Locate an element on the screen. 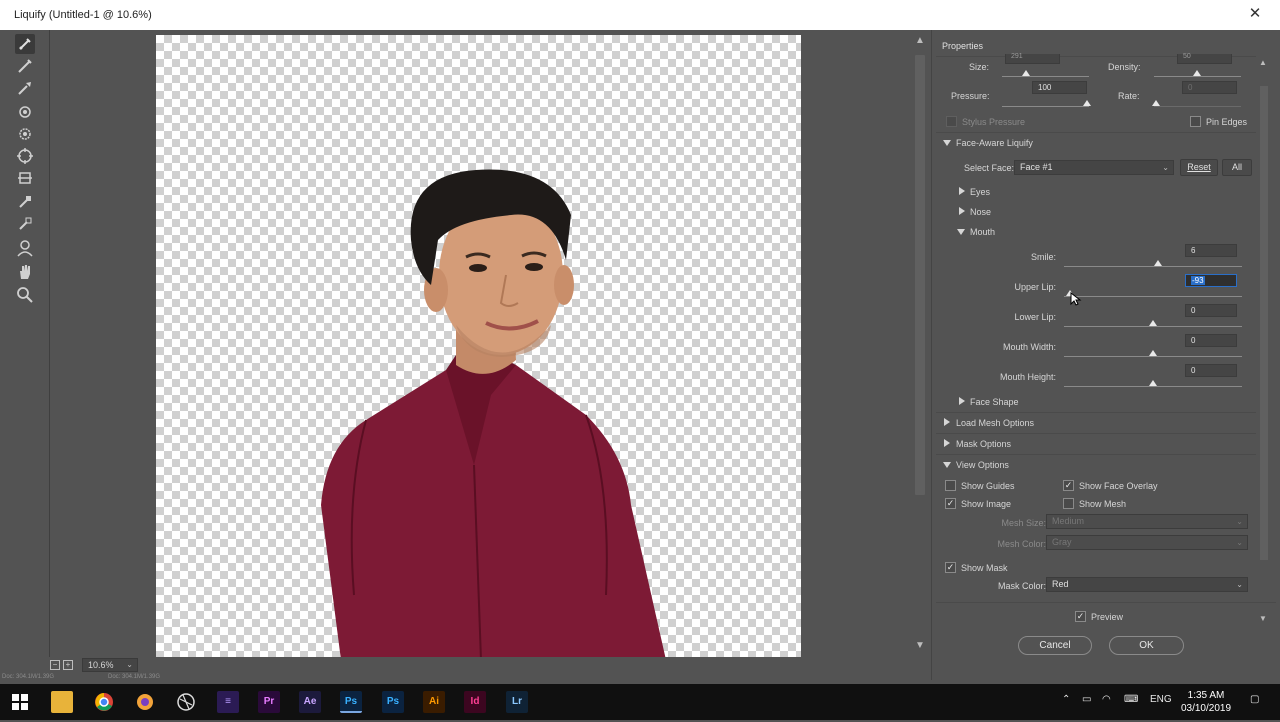  panel-scrollbar-thumb is located at coordinates (1264, 323).